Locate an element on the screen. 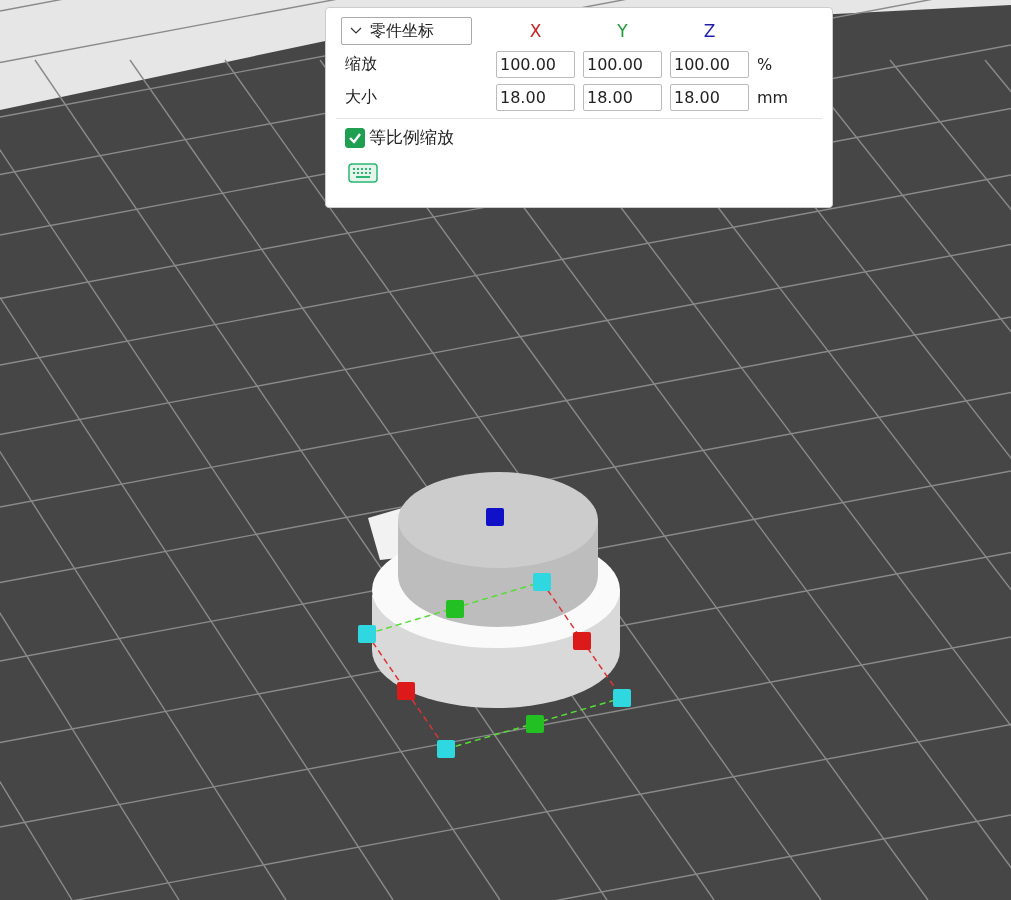 This screenshot has height=900, width=1011. checkbox is located at coordinates (355, 137).